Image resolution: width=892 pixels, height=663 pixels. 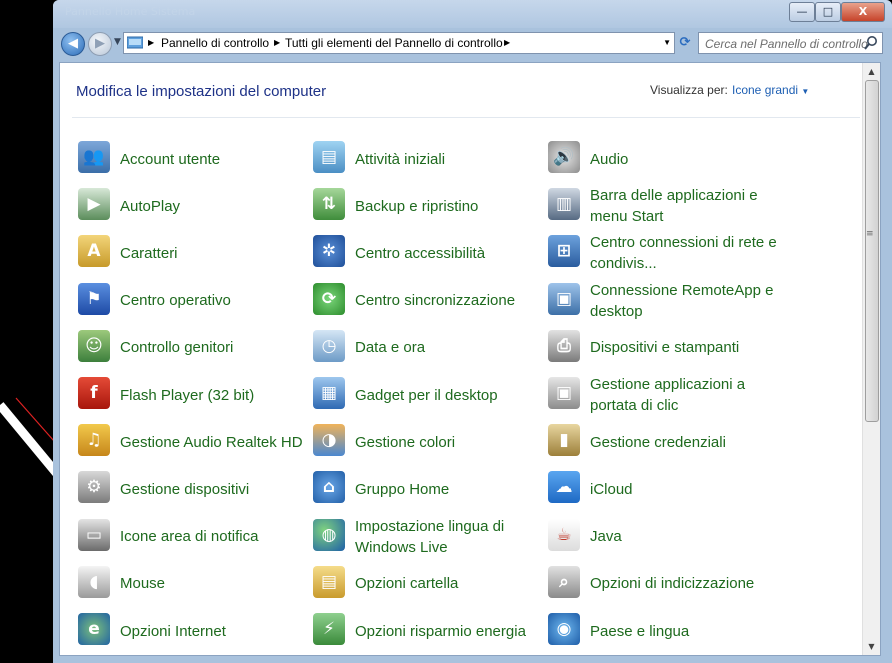 I want to click on item-label: iCloud, so click(x=690, y=489).